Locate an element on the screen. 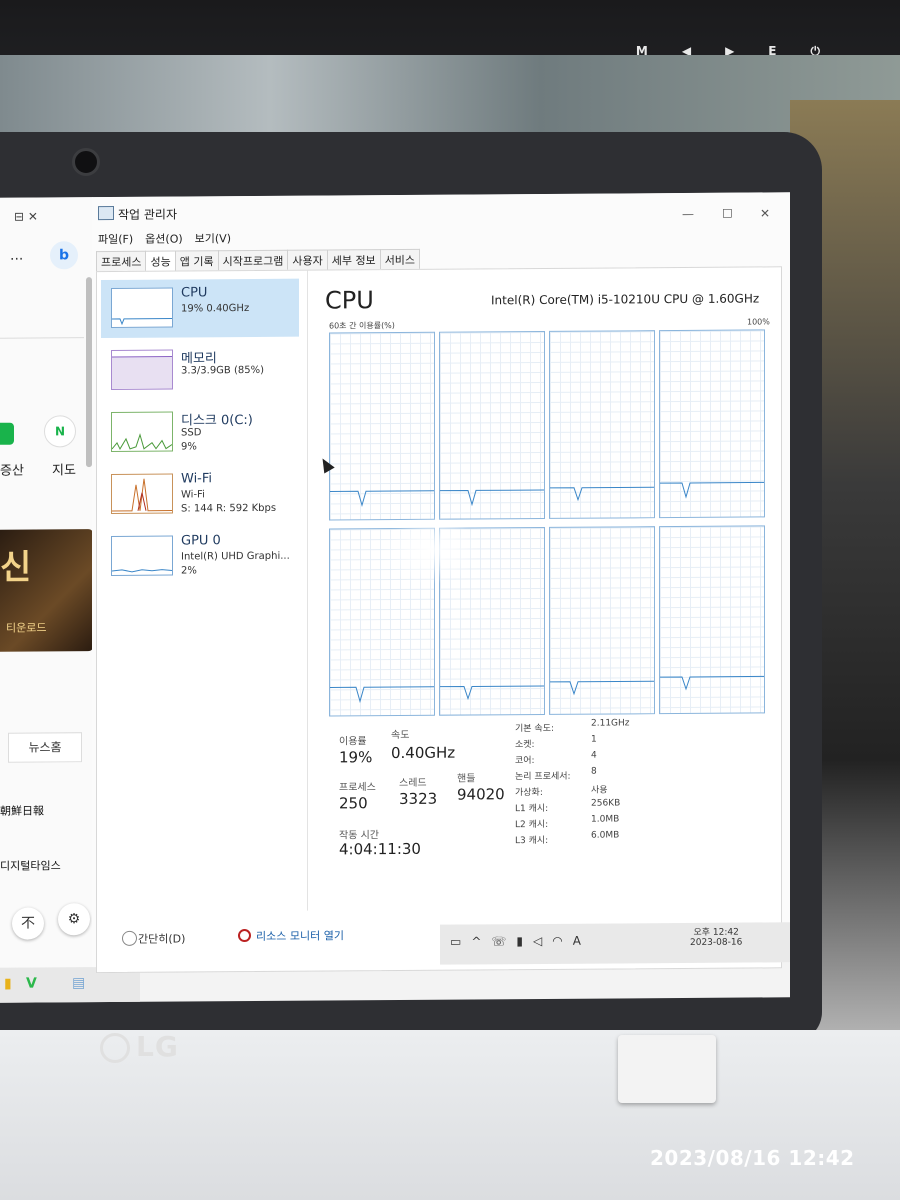 This screenshot has width=900, height=1200. tab-performance: 성능 is located at coordinates (160, 261).